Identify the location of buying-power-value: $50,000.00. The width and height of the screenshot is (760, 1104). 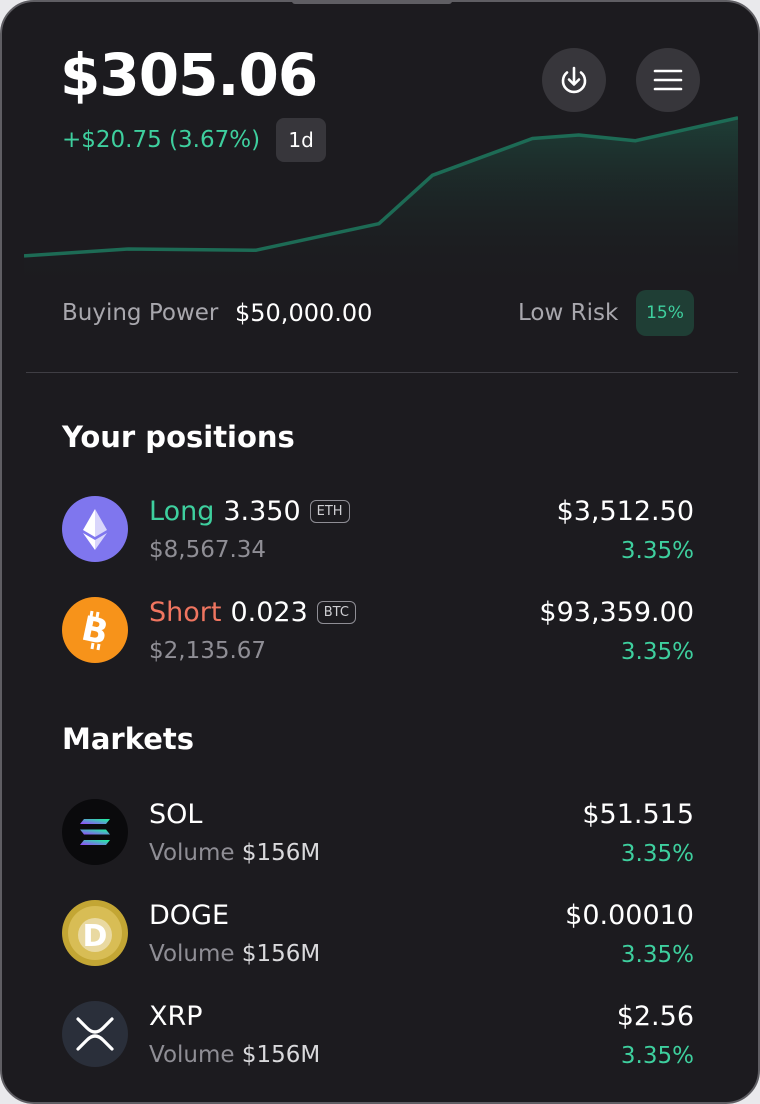
(304, 313).